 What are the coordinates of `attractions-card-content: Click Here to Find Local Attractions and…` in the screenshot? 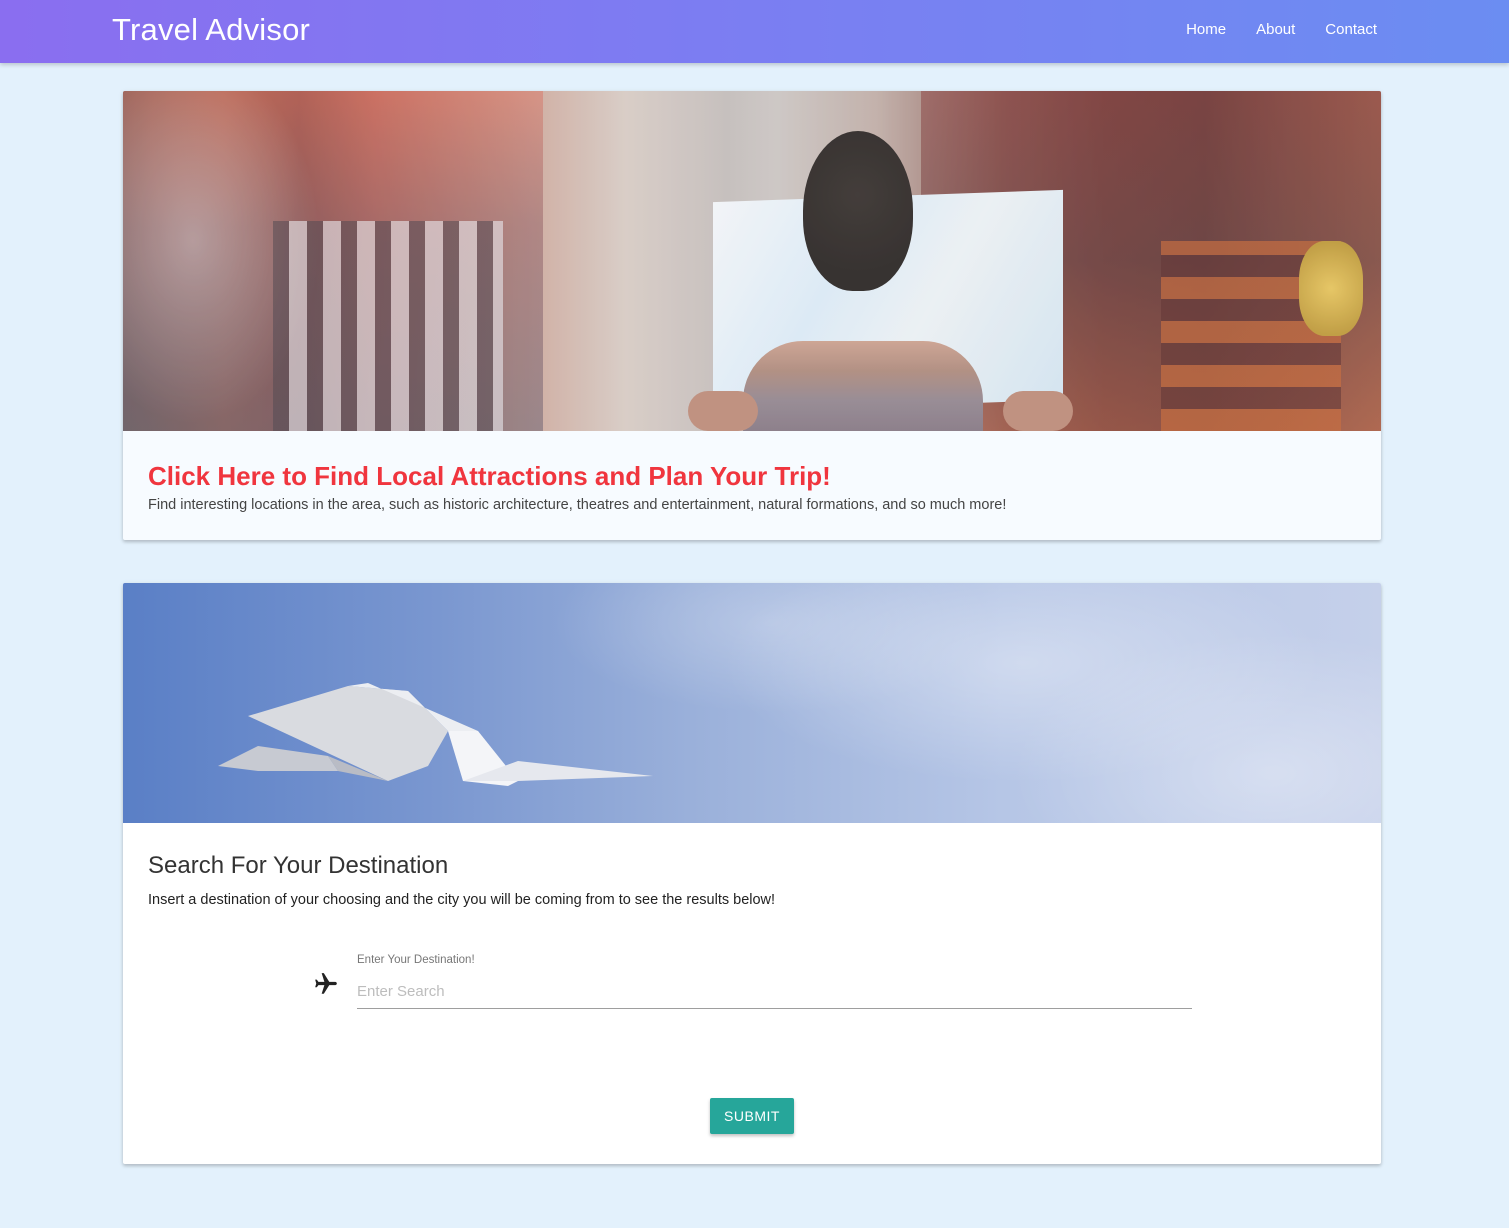 It's located at (752, 472).